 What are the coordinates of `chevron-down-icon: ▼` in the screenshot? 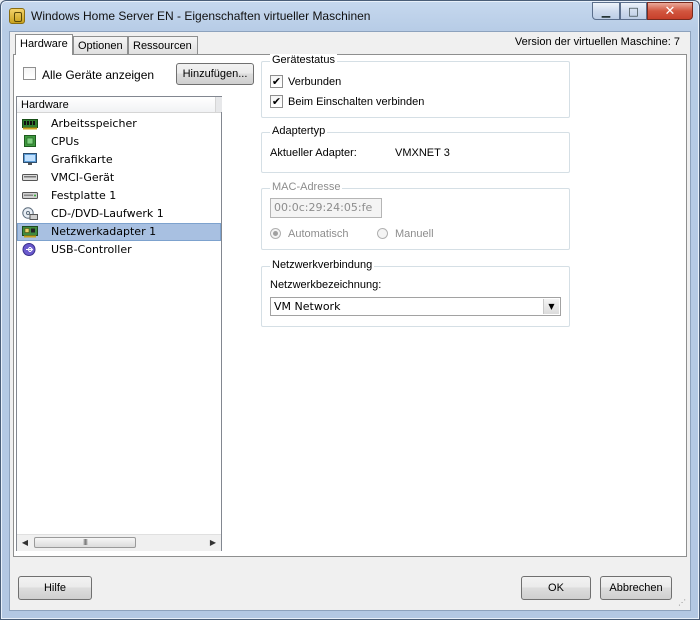 It's located at (551, 306).